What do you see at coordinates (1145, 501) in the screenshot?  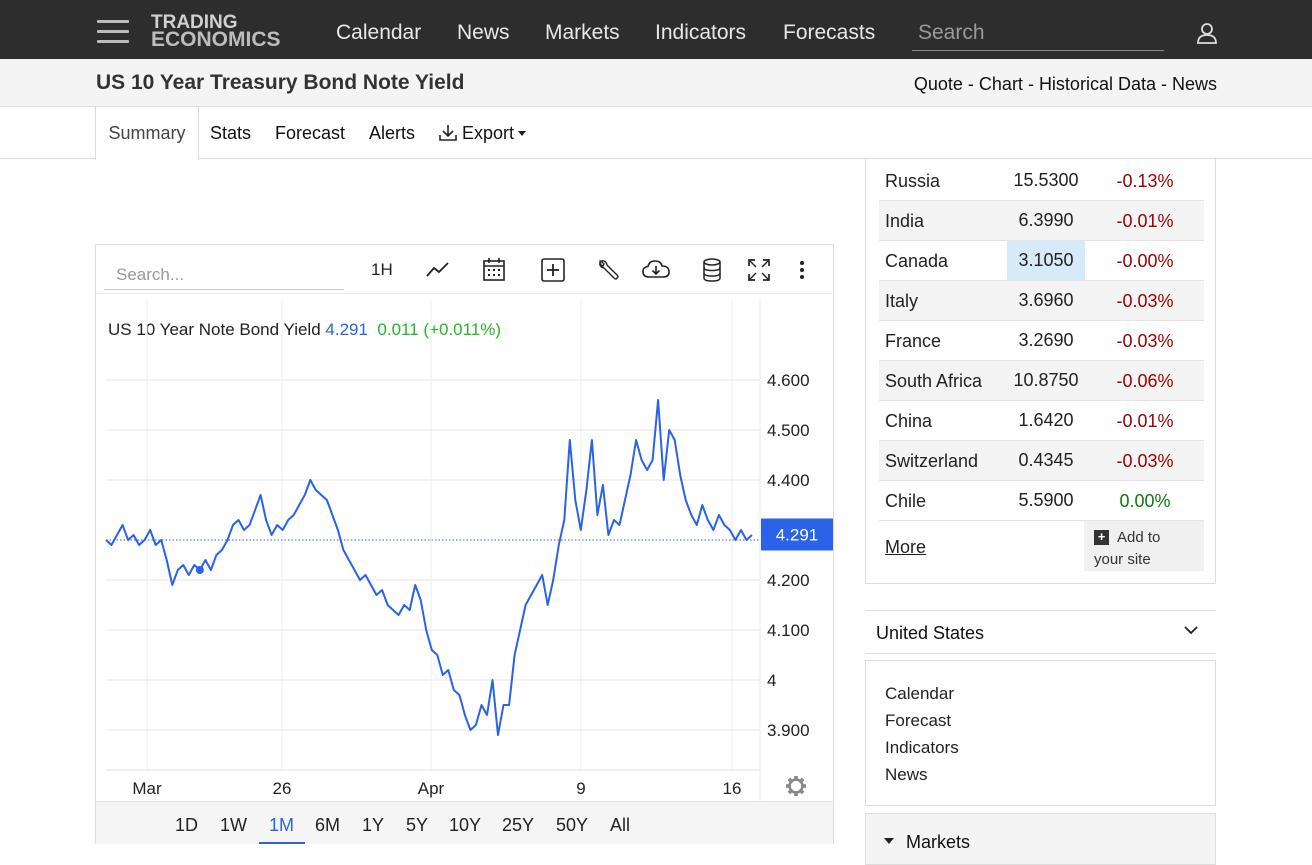 I see `change-value: 0.00%` at bounding box center [1145, 501].